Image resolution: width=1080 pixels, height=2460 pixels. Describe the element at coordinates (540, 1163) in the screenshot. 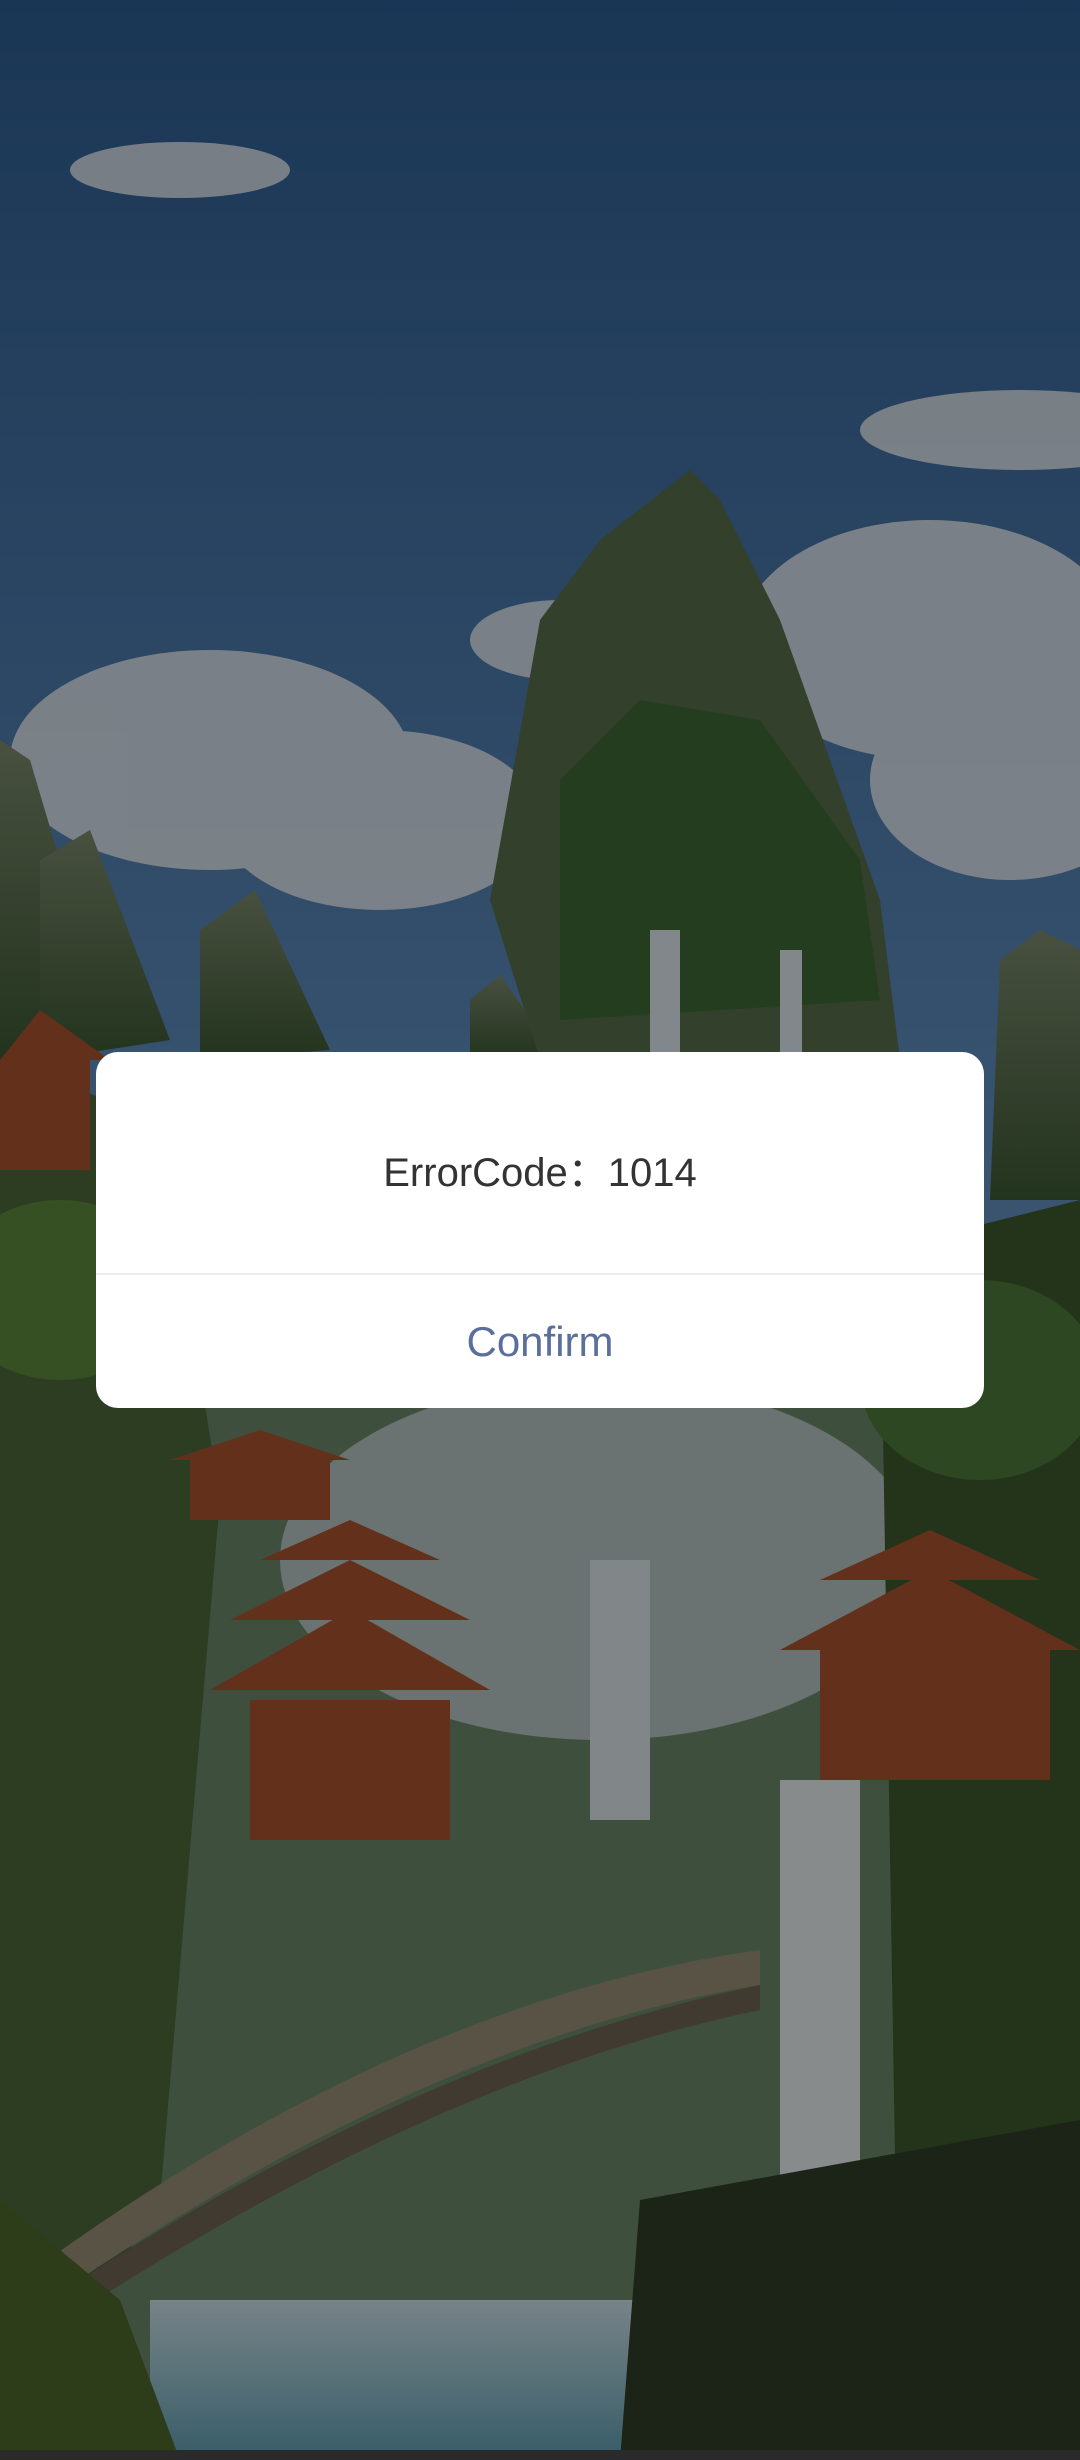

I see `error-message: ErrorCode：1014` at that location.